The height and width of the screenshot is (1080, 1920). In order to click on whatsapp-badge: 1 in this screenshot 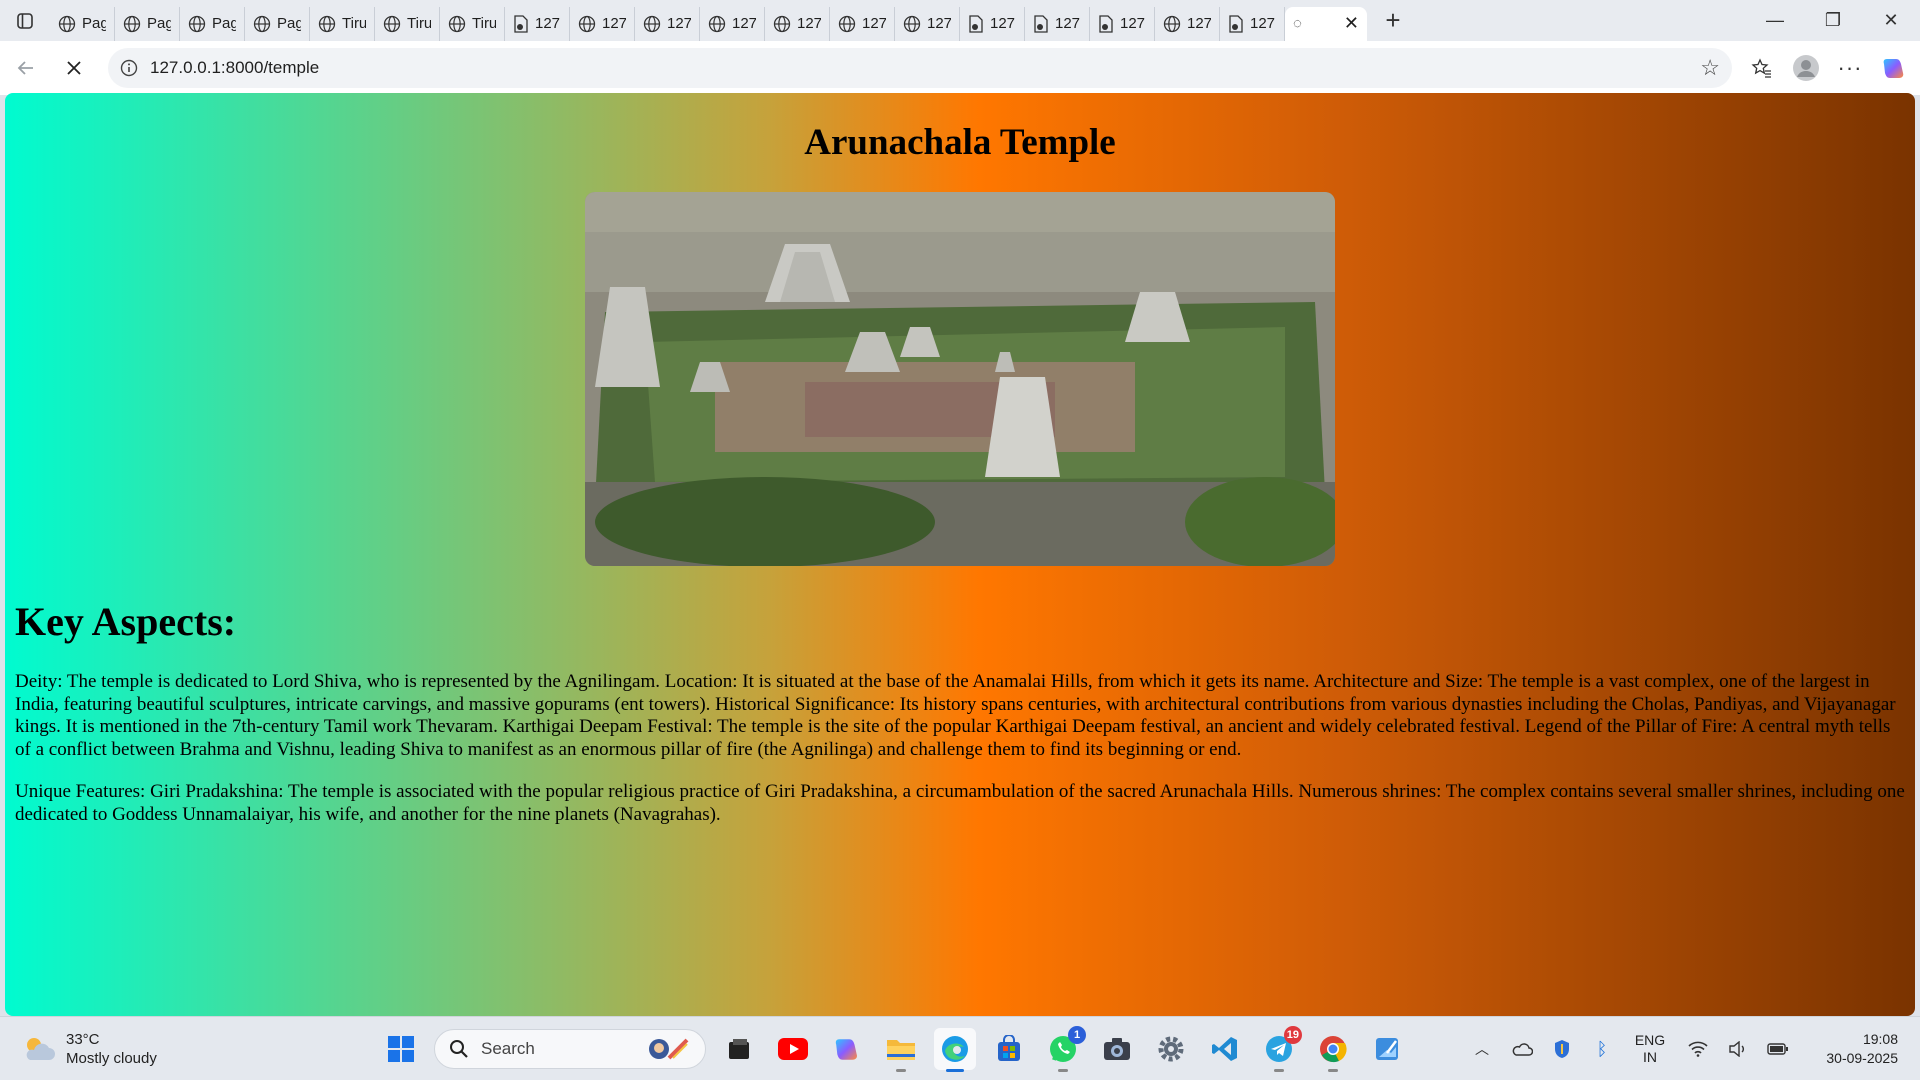, I will do `click(1077, 1035)`.